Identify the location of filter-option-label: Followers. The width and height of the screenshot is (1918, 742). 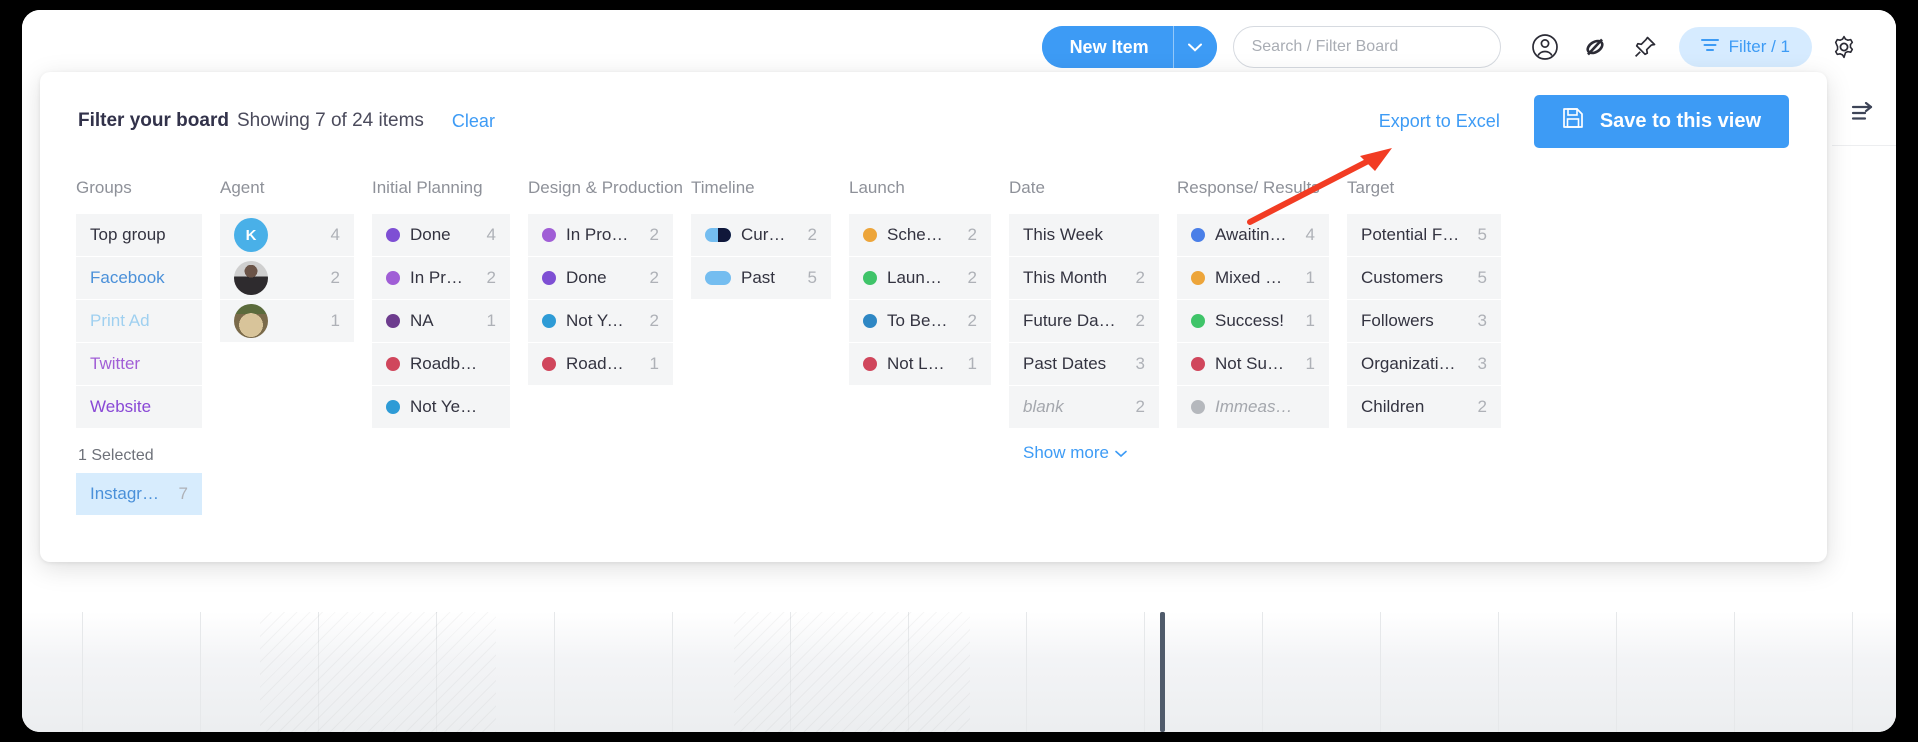
(1397, 320).